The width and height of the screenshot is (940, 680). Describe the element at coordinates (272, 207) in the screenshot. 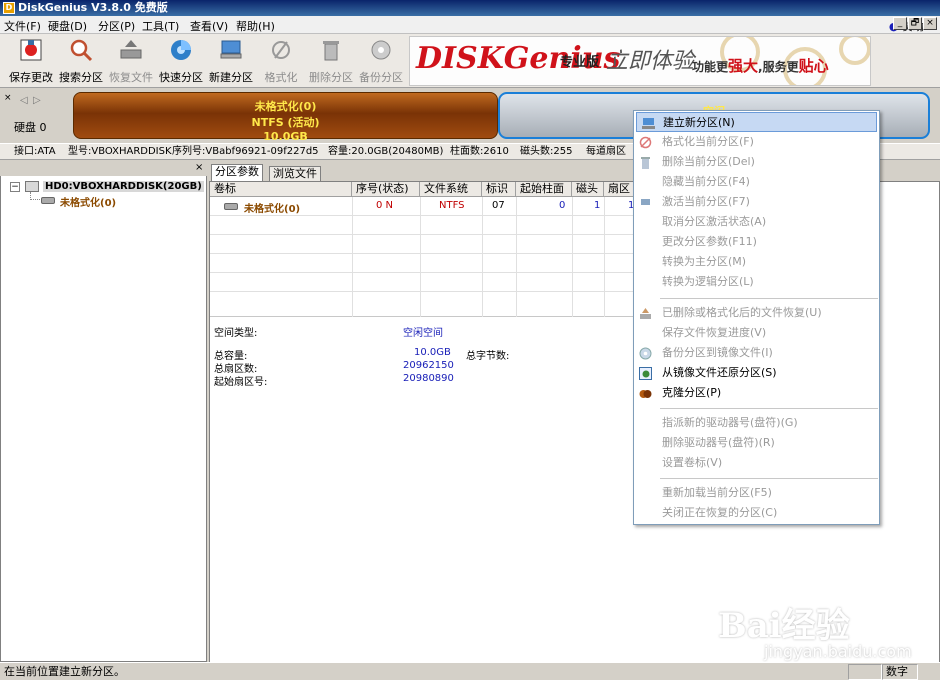

I see `row-volume-label: 未格式化(0)` at that location.